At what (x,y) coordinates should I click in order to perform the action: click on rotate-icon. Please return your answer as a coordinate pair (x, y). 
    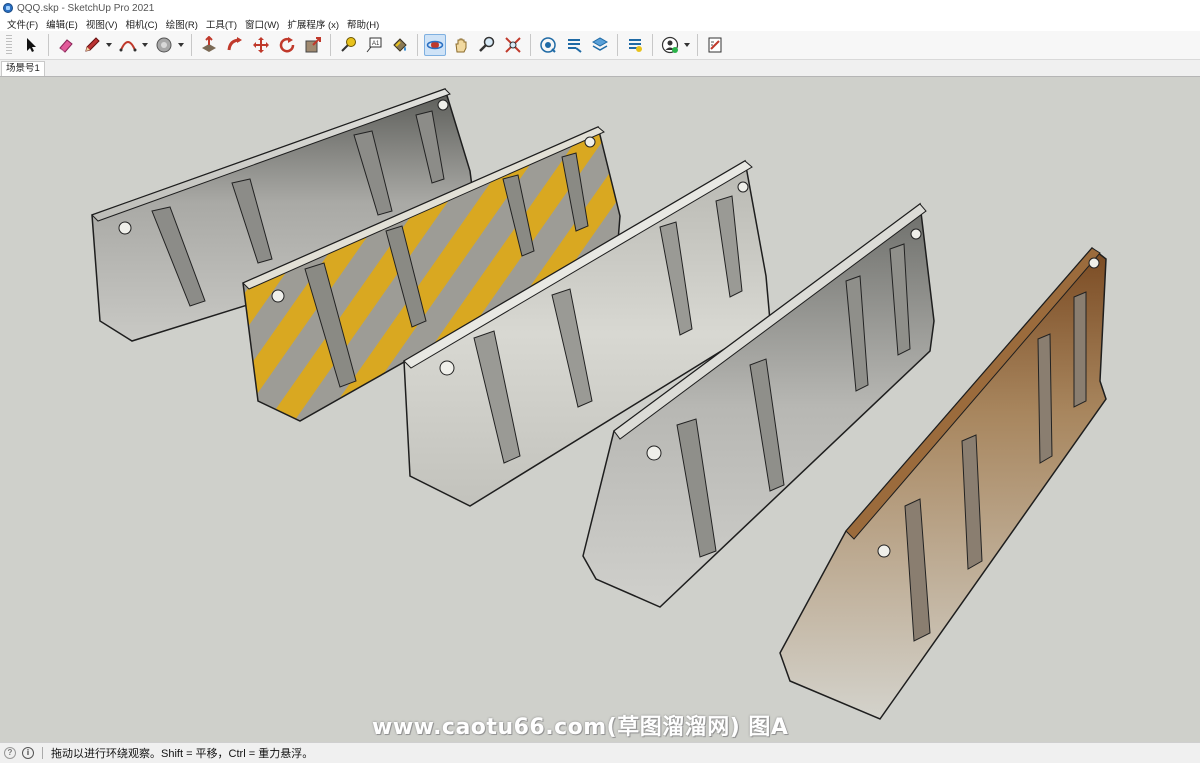
    Looking at the image, I should click on (287, 45).